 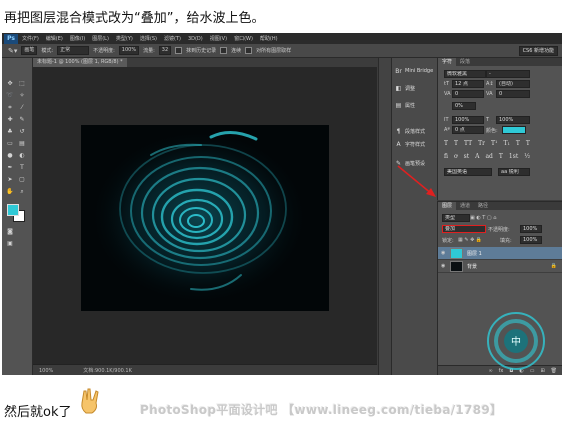 What do you see at coordinates (468, 130) in the screenshot?
I see `baseline-input: 0 点` at bounding box center [468, 130].